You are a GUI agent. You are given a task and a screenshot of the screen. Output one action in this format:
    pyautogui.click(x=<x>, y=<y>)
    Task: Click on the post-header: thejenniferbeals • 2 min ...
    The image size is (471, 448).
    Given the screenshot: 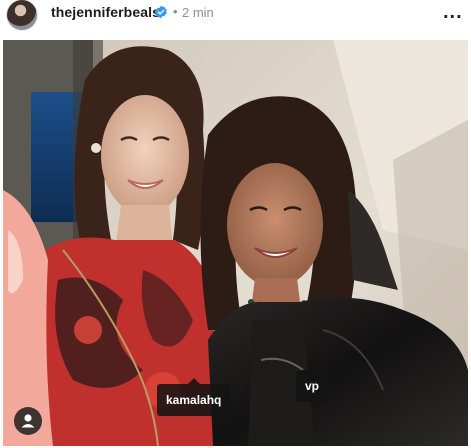 What is the action you would take?
    pyautogui.click(x=235, y=18)
    